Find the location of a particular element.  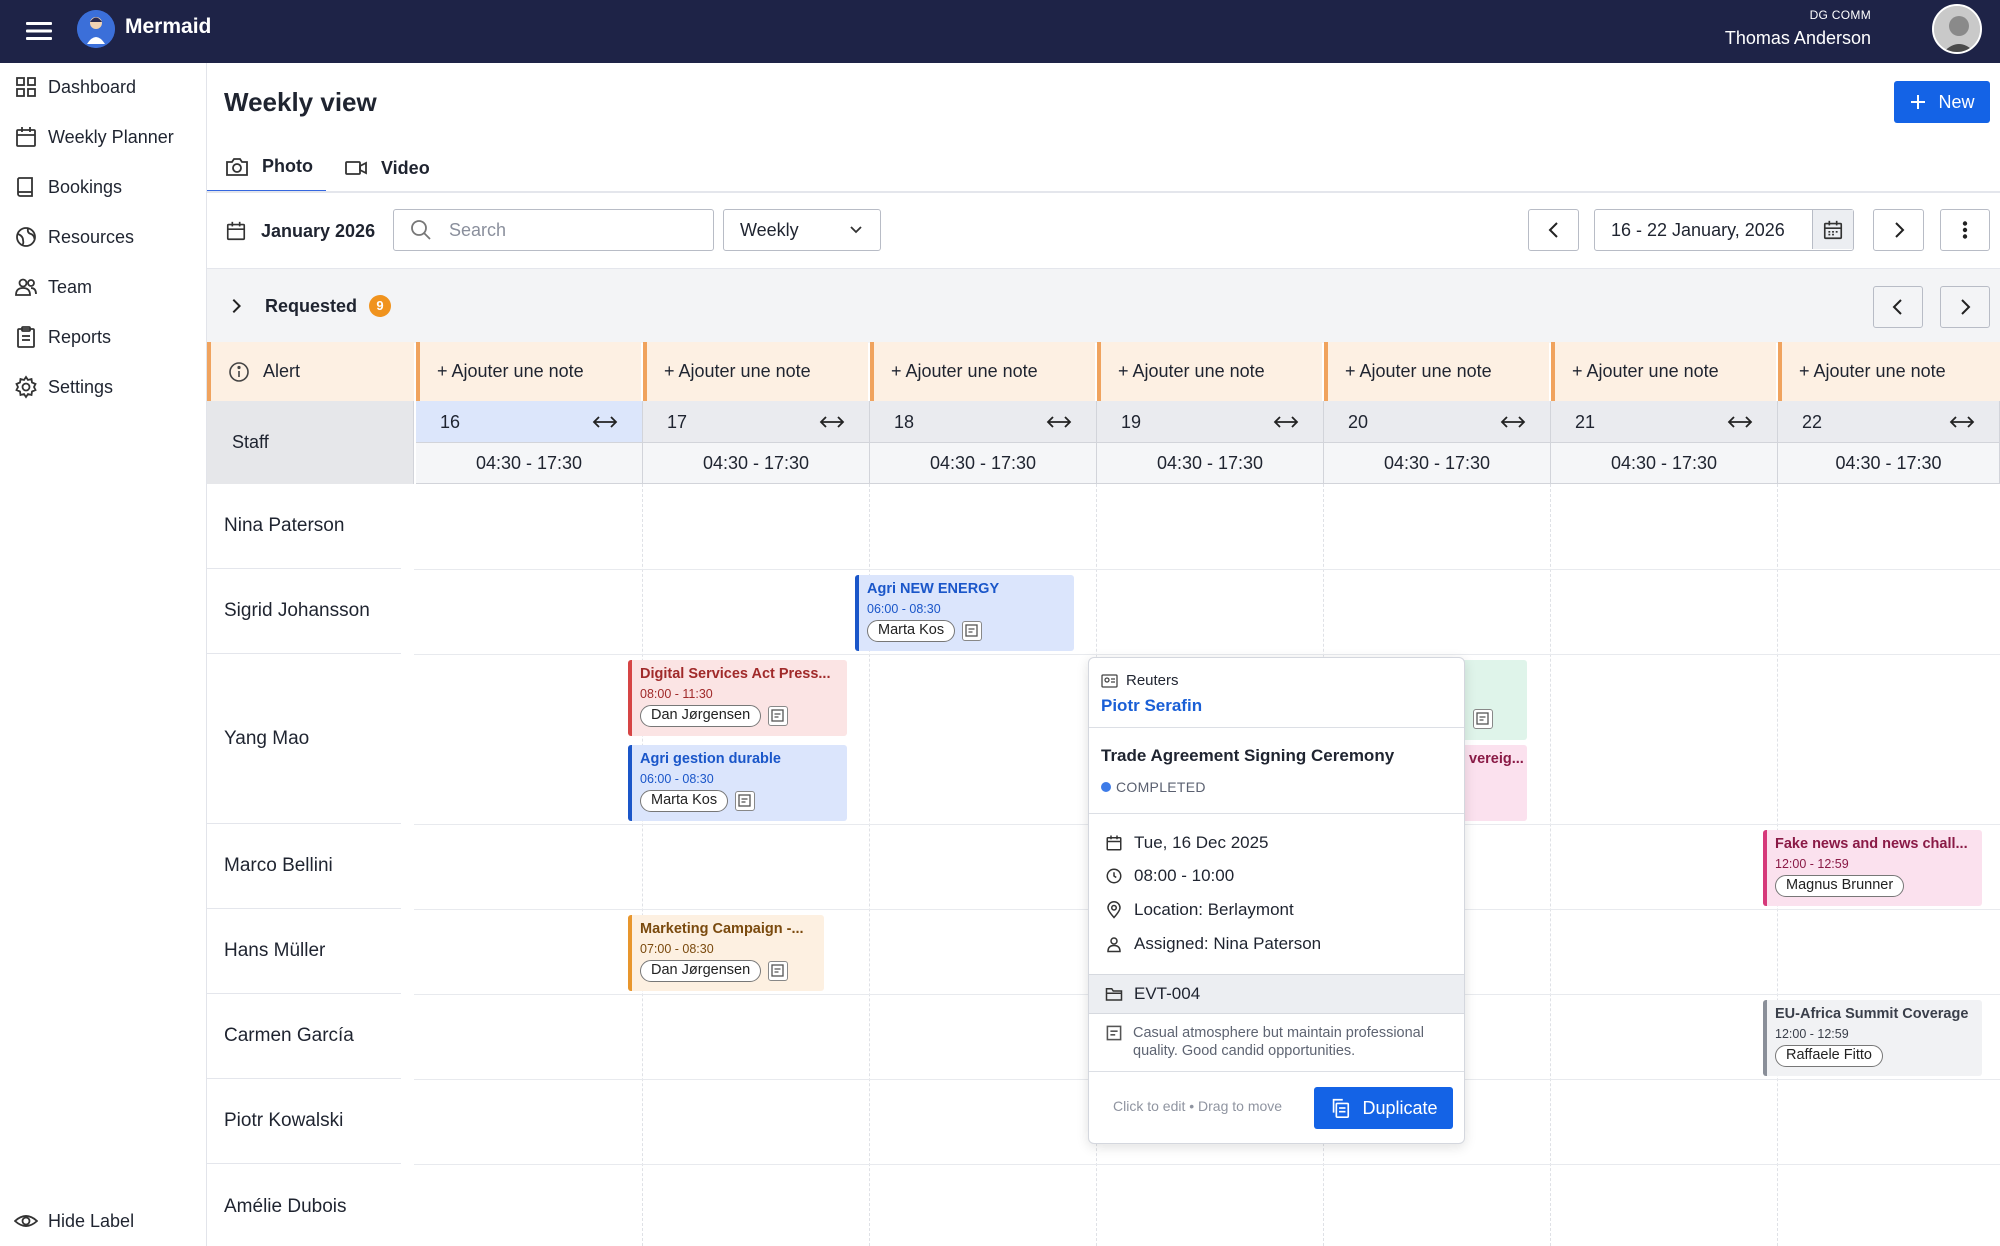

sidebar-item-label: Bookings is located at coordinates (85, 186).